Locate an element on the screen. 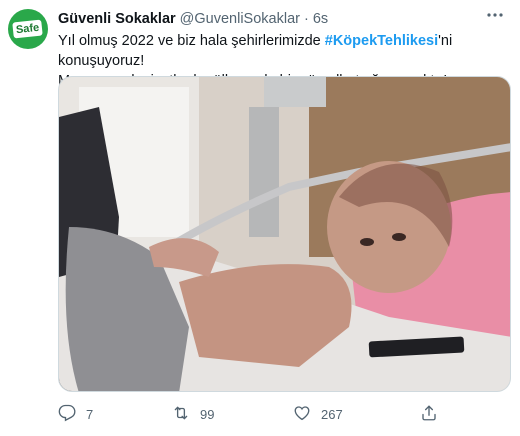  hashtag-link: #KöpekTehlikesi is located at coordinates (381, 41).